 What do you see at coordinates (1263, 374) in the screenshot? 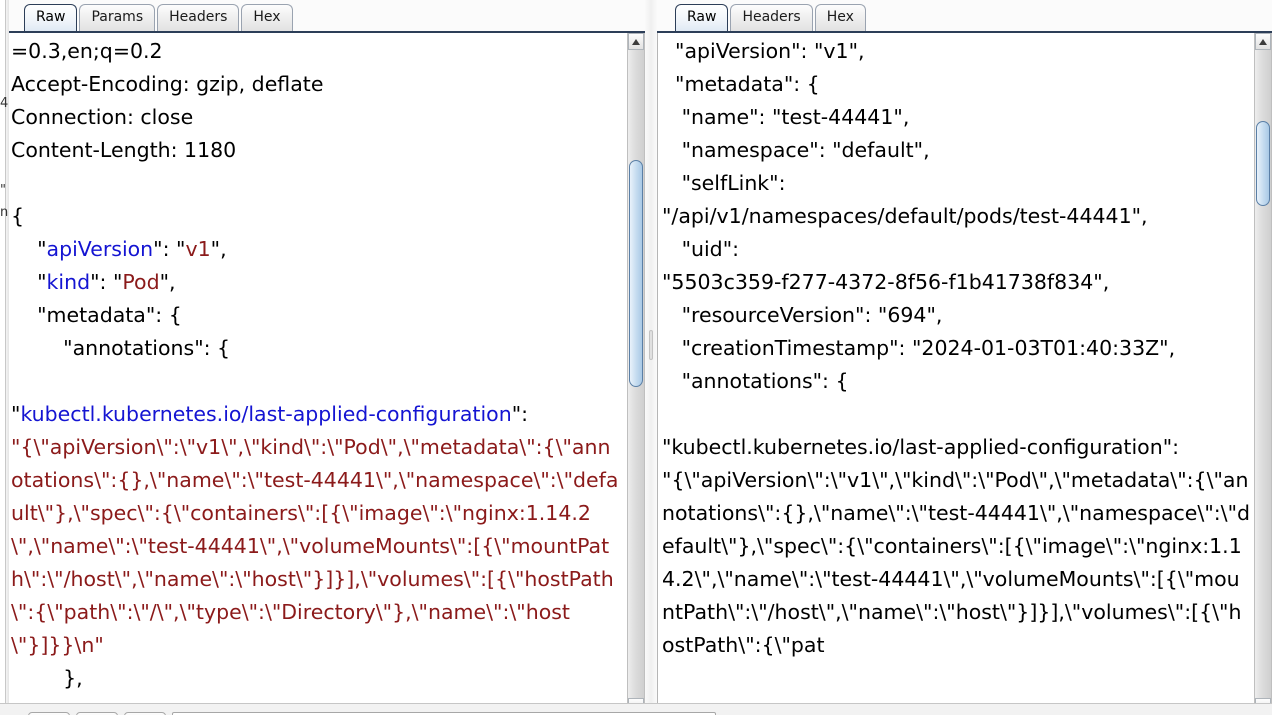
I see `response-vertical-scrollbar` at bounding box center [1263, 374].